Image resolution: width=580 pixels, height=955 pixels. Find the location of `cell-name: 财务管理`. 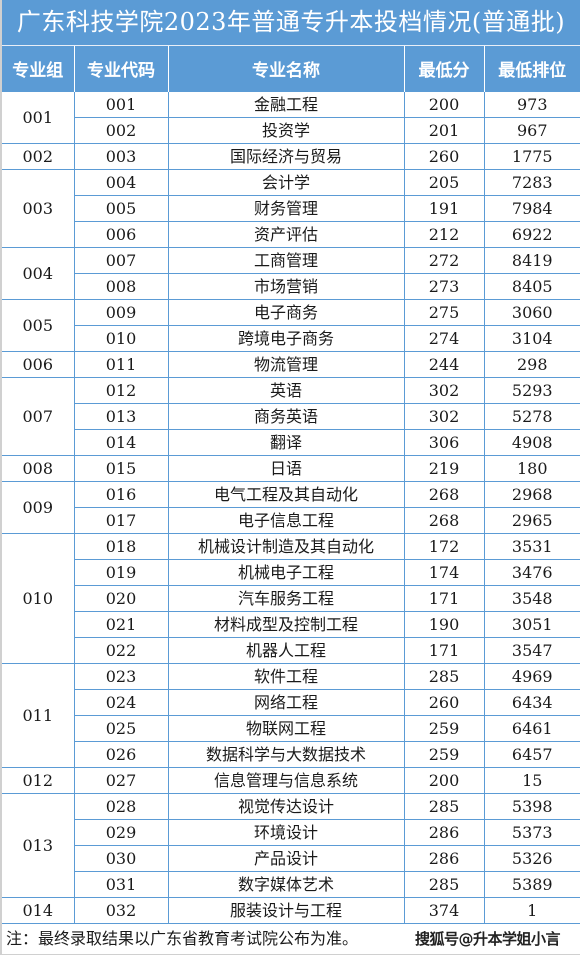

cell-name: 财务管理 is located at coordinates (286, 208).